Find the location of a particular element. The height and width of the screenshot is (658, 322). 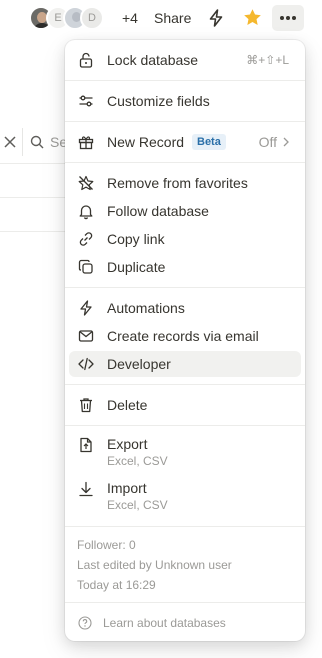

import-formats: Excel, CSV is located at coordinates (137, 505).